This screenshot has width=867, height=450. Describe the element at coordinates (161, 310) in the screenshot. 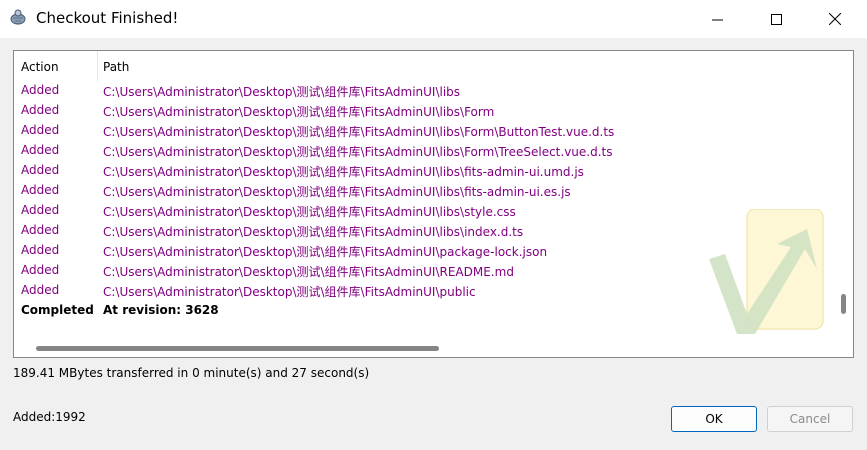

I see `row-path: At revision: 3628` at that location.